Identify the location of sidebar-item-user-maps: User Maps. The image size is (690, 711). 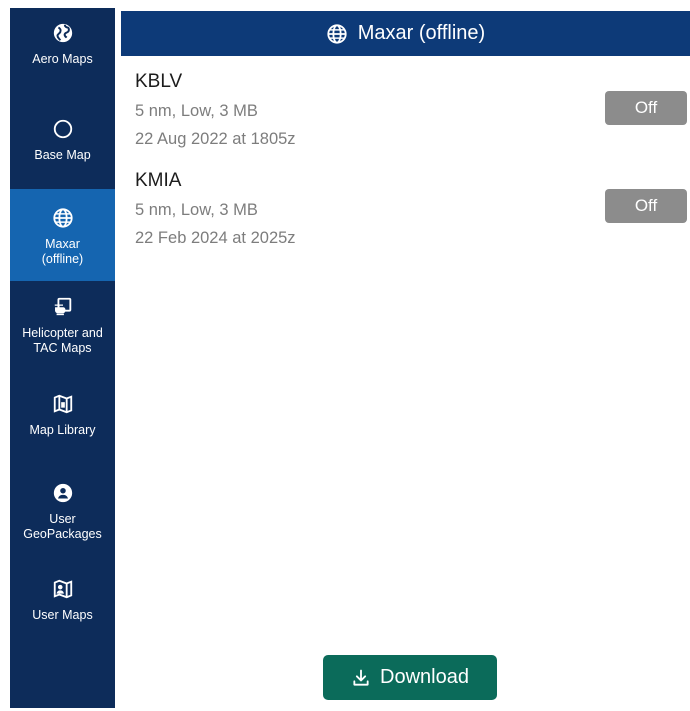
(62, 613).